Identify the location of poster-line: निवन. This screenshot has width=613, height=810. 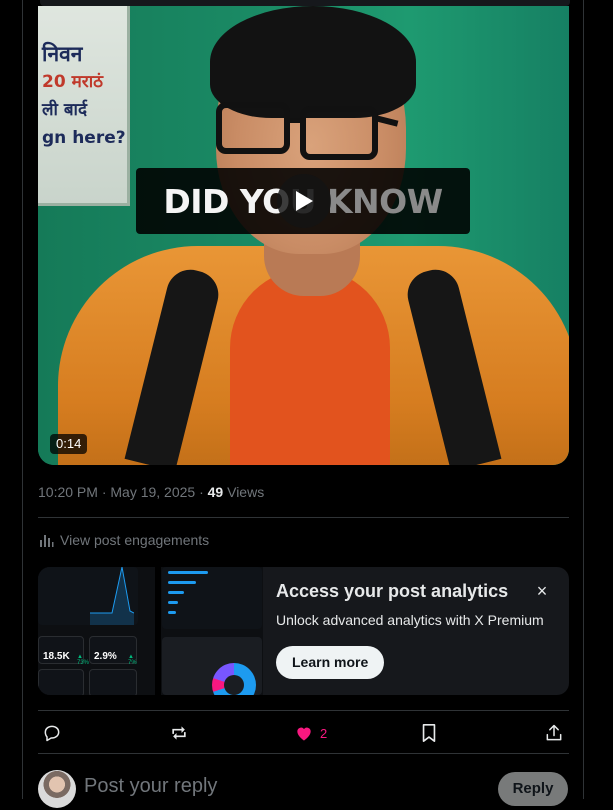
(62, 54).